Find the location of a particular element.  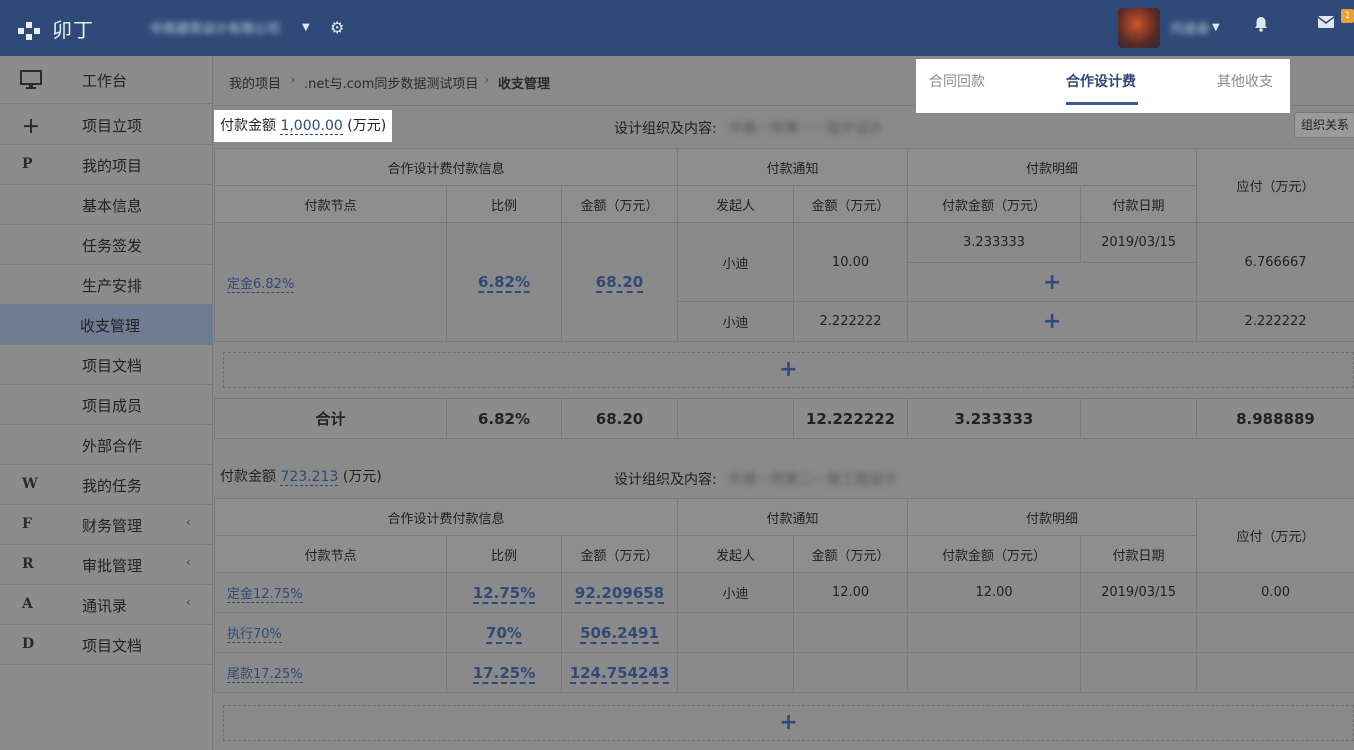

sidebar-item-project-docs: 项目文档 is located at coordinates (106, 365).